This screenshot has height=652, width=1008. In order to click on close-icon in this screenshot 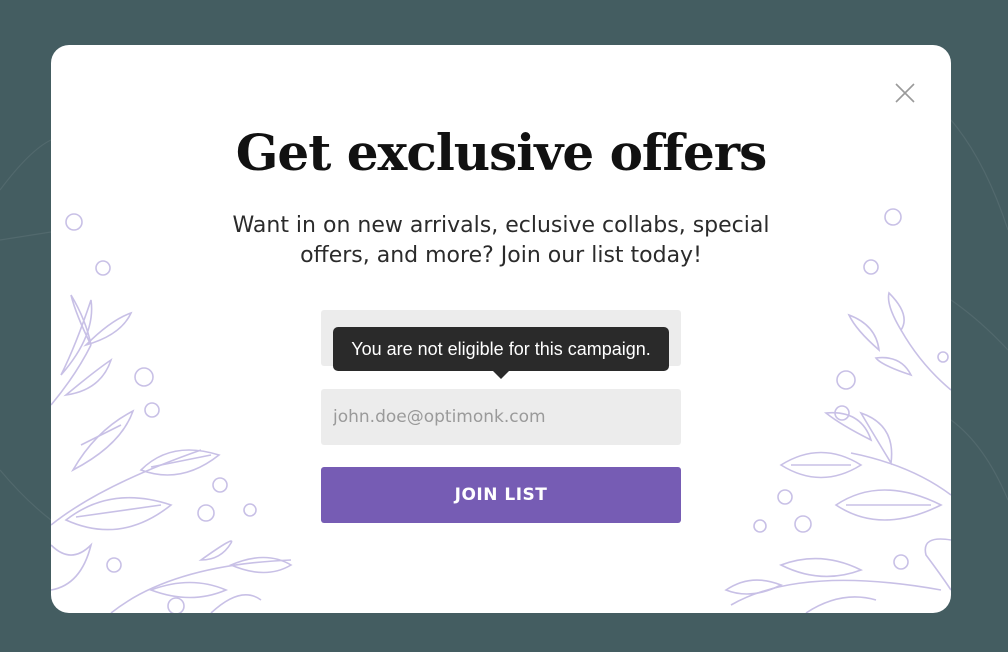, I will do `click(905, 93)`.